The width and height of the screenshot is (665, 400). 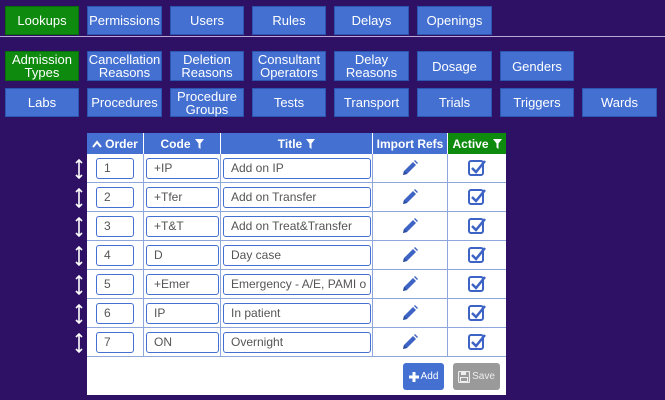 I want to click on subtab-procedures: Procedures, so click(x=124, y=102).